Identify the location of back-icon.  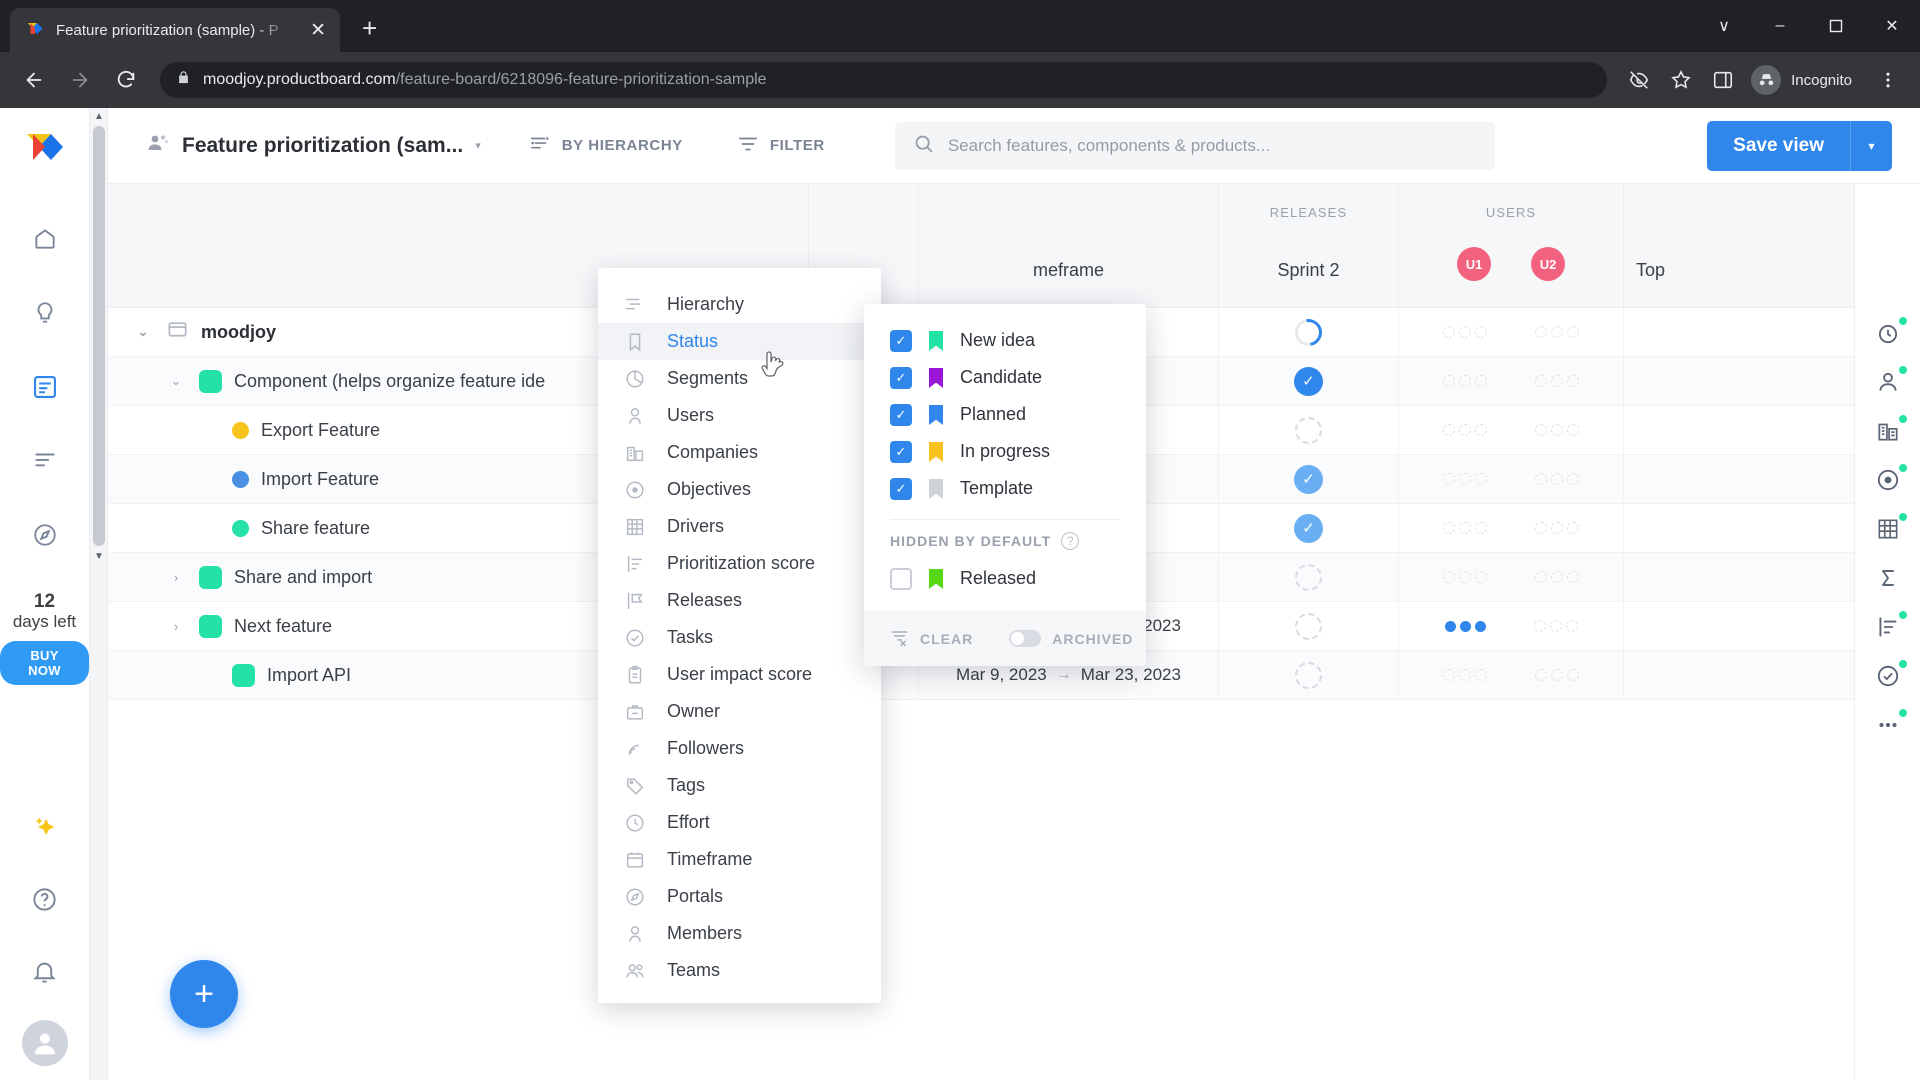
(34, 80).